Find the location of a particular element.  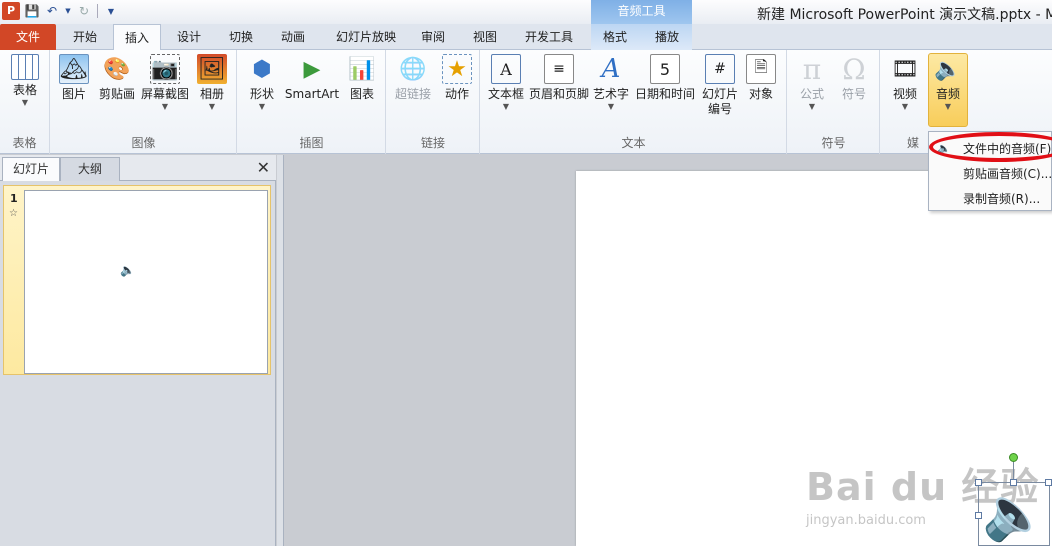

chart-icon: 📊 is located at coordinates (362, 69).